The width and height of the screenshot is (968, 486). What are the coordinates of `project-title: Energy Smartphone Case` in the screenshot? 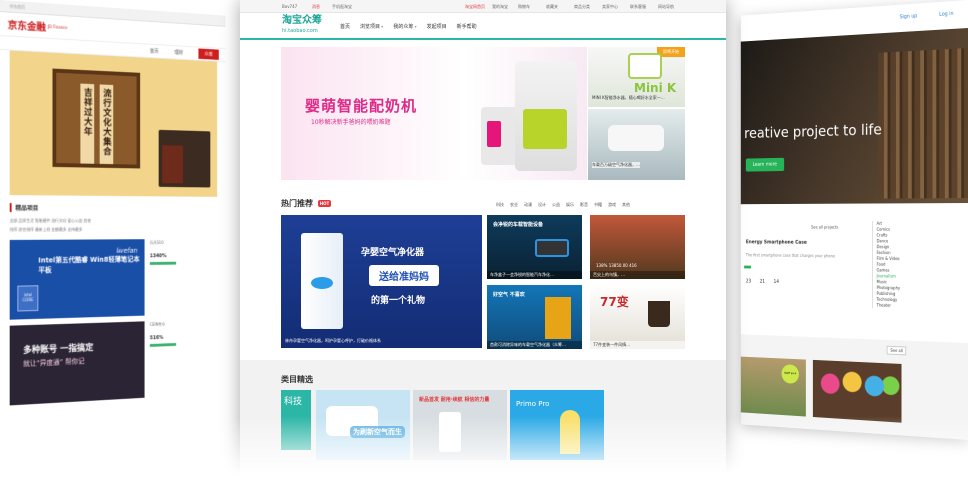 It's located at (776, 243).